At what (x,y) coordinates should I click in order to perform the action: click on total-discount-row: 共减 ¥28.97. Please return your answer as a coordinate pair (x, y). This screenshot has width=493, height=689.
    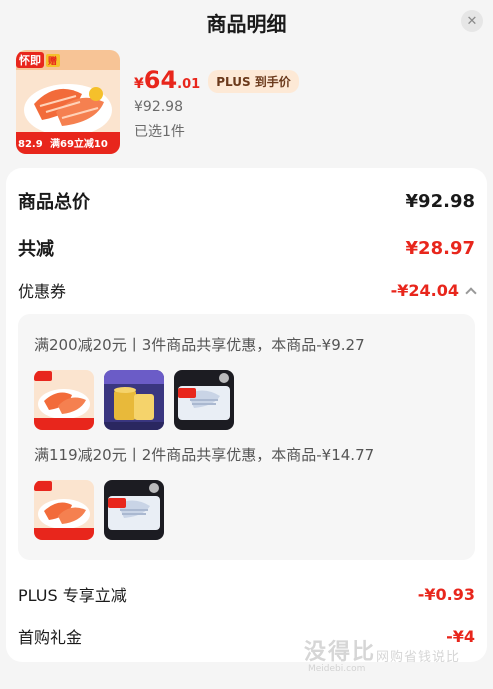
    Looking at the image, I should click on (246, 248).